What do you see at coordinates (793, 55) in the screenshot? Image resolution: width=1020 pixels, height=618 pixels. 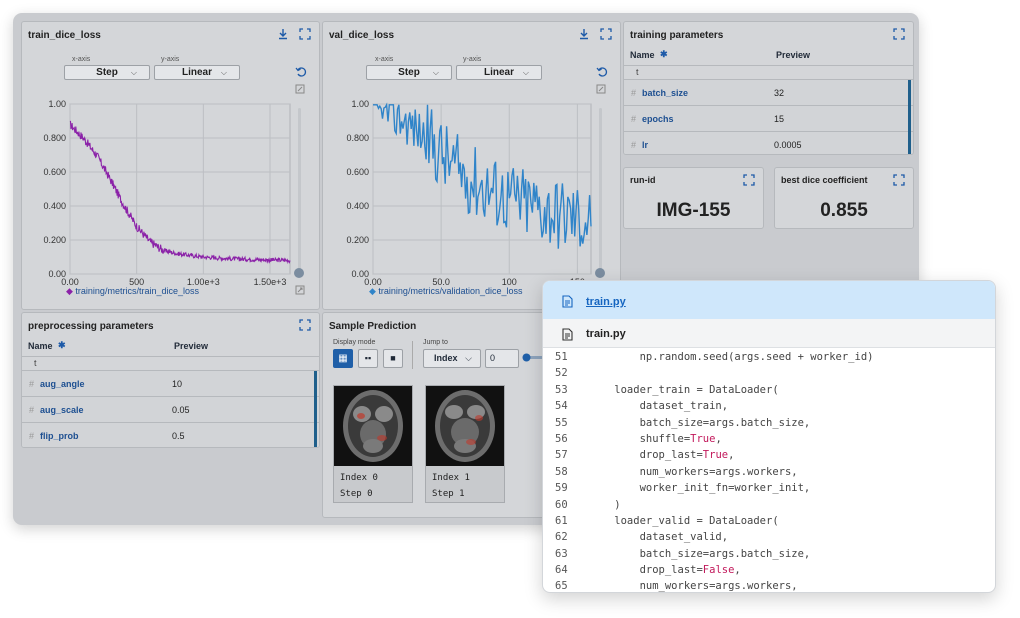 I see `col-preview: Preview` at bounding box center [793, 55].